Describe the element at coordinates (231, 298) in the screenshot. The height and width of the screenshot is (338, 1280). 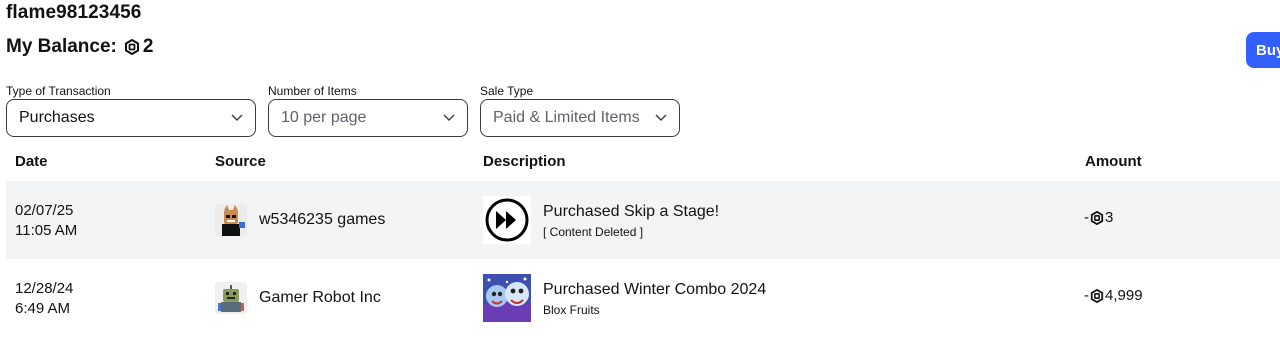
I see `robot-group-icon` at that location.